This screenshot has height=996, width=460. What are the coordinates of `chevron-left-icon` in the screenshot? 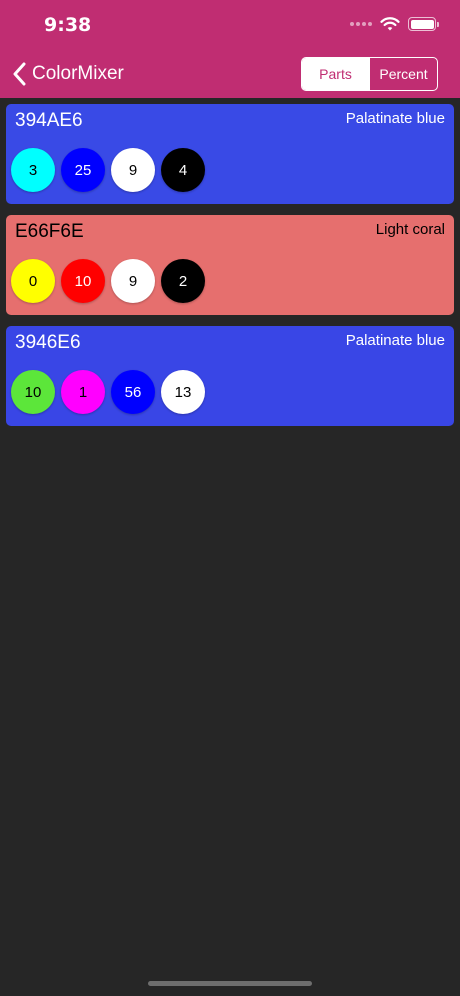 It's located at (19, 74).